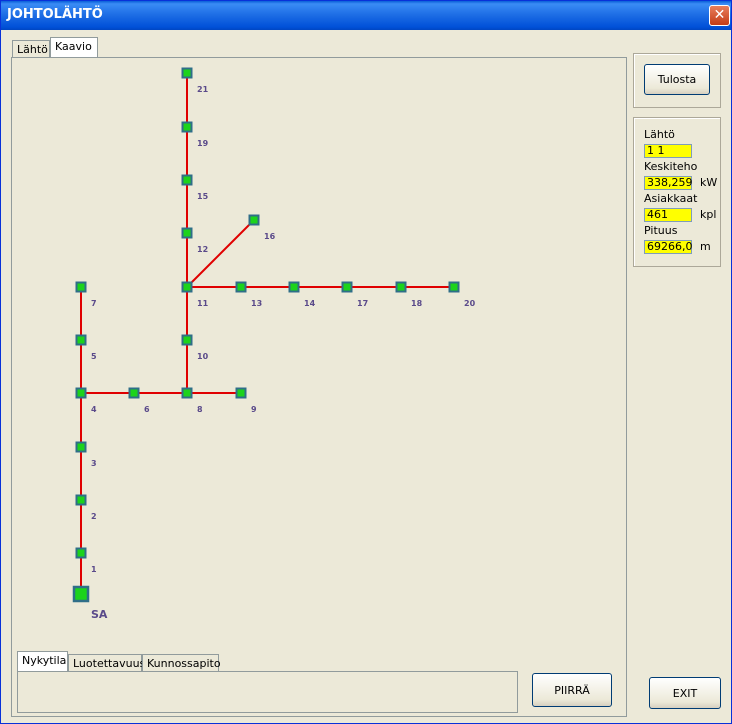 The height and width of the screenshot is (724, 732). Describe the element at coordinates (203, 196) in the screenshot. I see `node-label-15: 15` at that location.